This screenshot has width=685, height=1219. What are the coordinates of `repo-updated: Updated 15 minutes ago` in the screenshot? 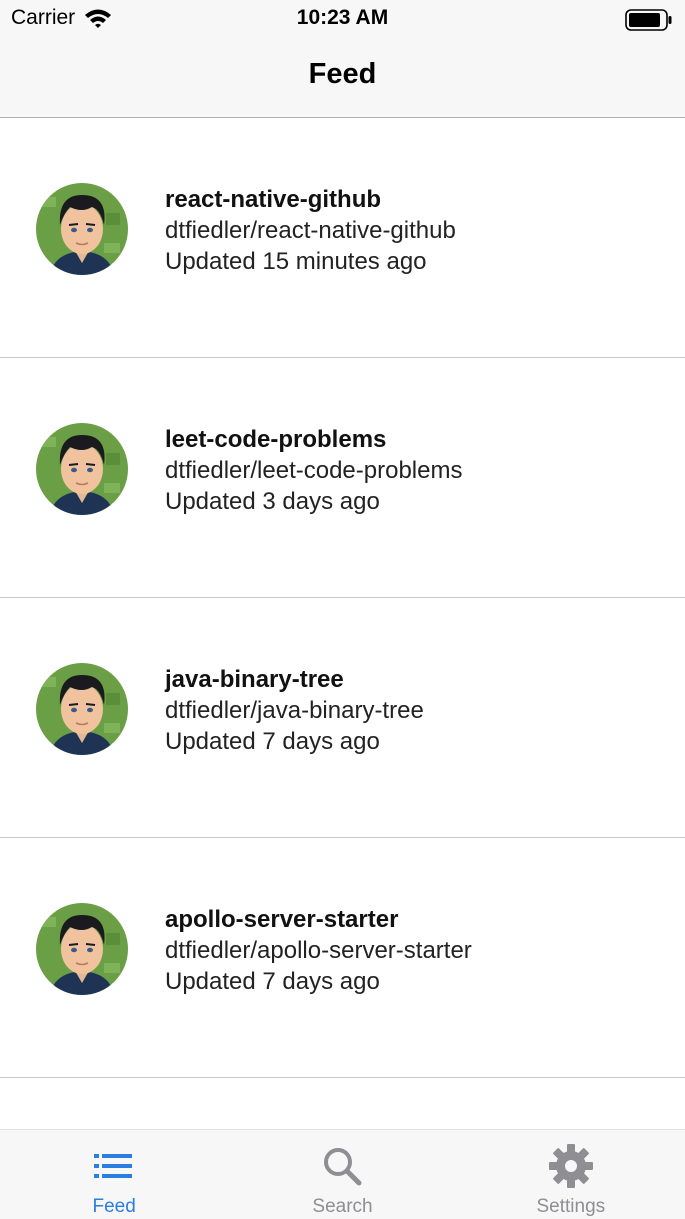 It's located at (296, 261).